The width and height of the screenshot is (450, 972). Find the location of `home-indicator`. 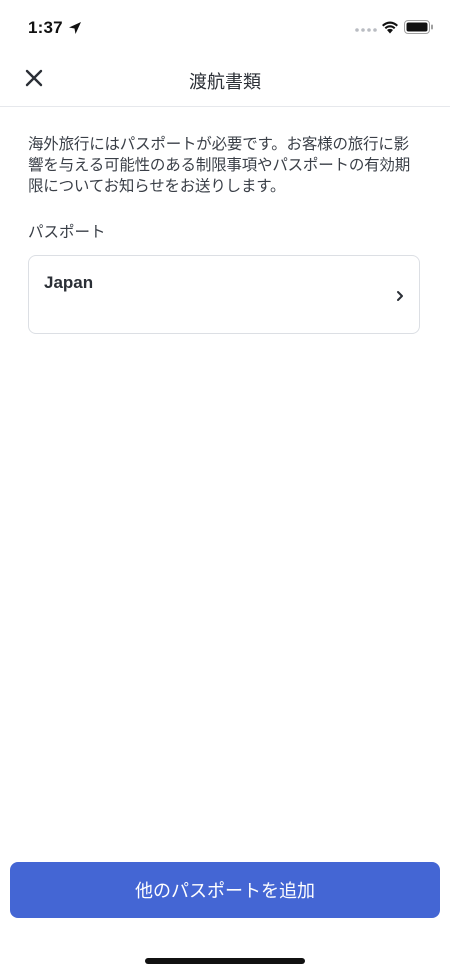

home-indicator is located at coordinates (225, 961).